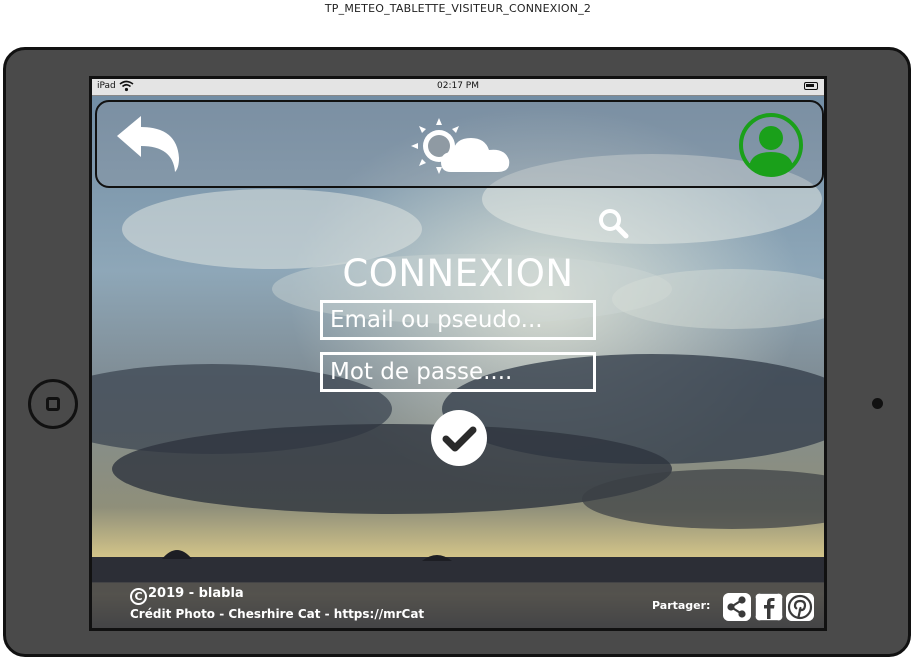 The width and height of the screenshot is (916, 662). I want to click on battery-icon, so click(811, 86).